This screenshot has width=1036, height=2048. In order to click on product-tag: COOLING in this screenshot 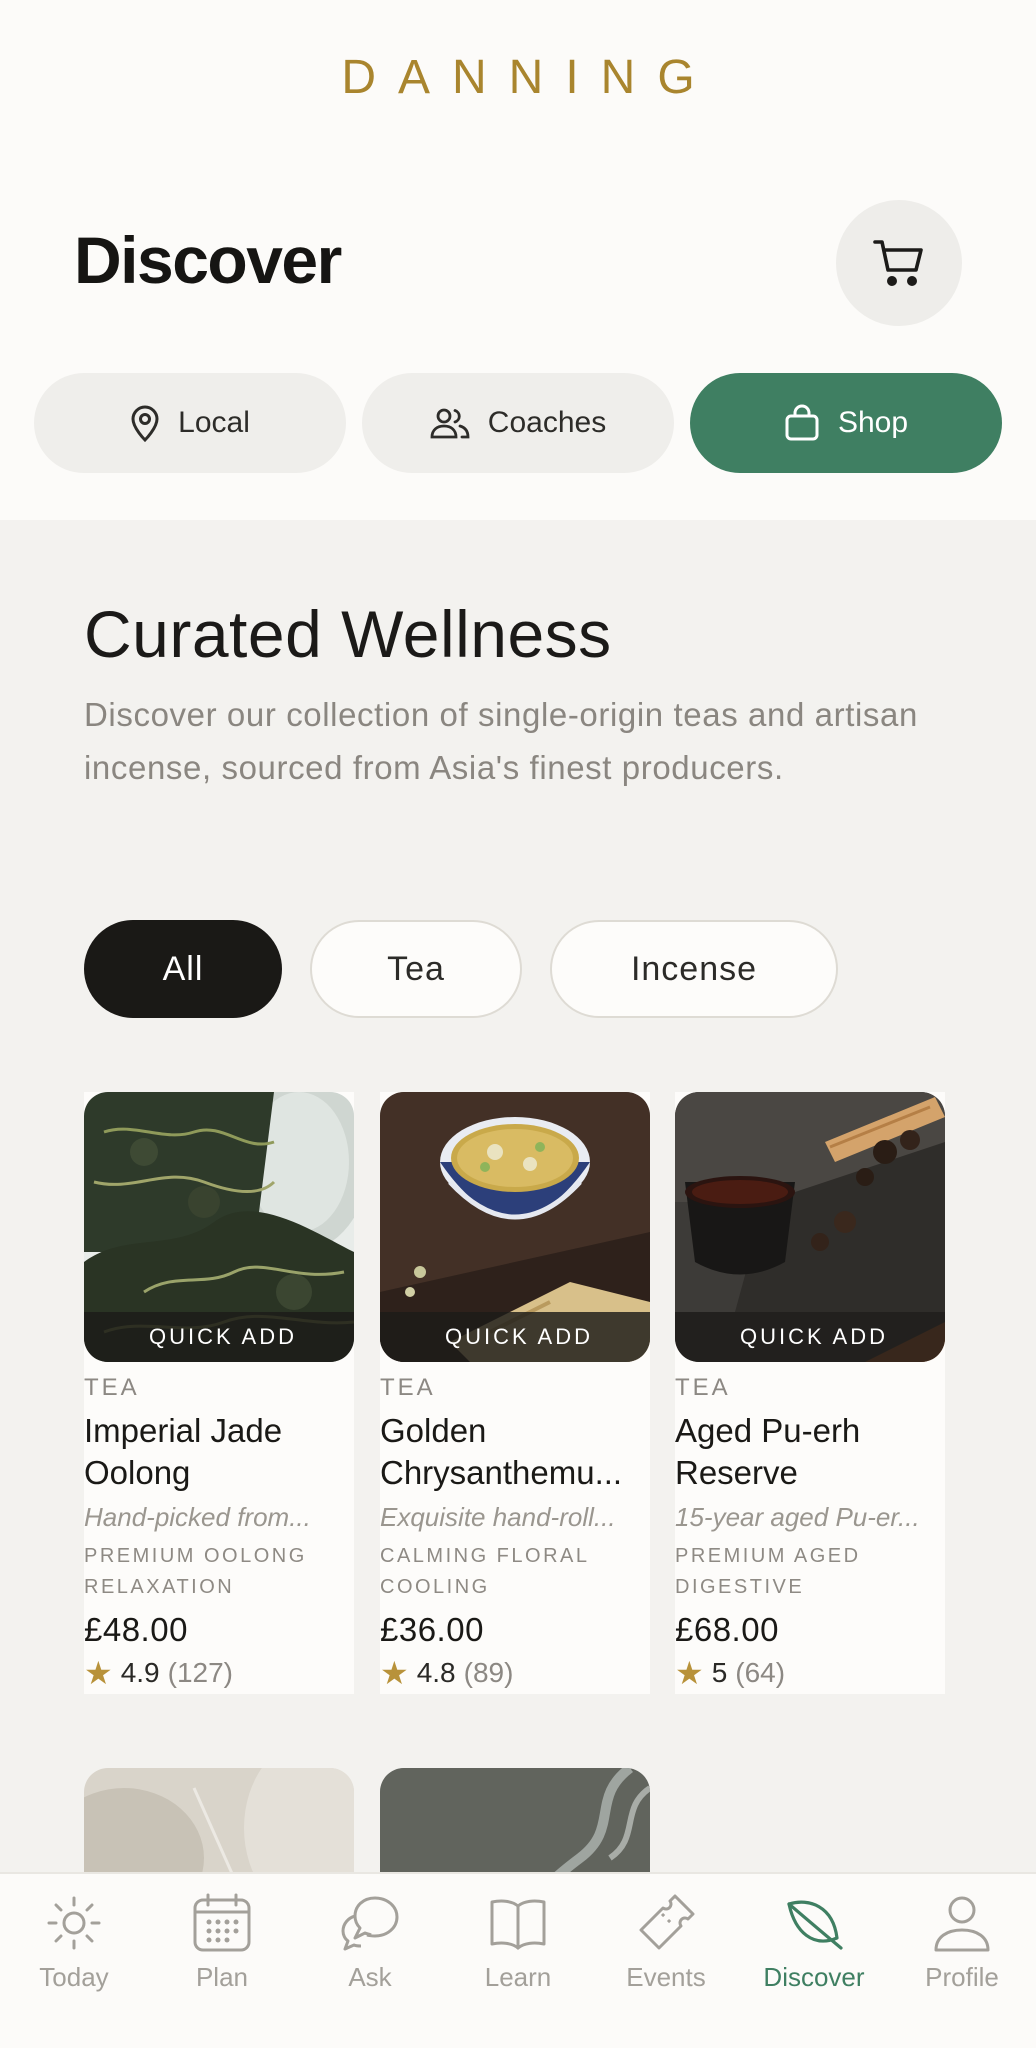, I will do `click(435, 1587)`.